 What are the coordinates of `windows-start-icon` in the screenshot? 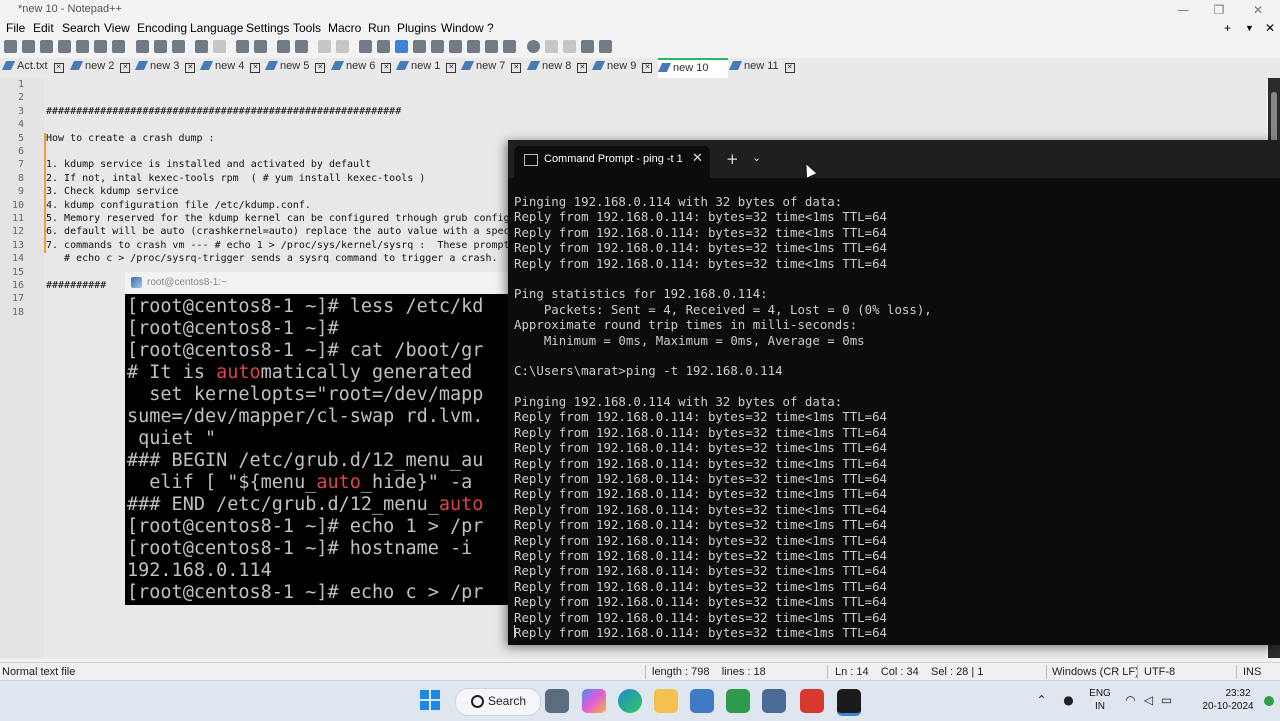 It's located at (430, 700).